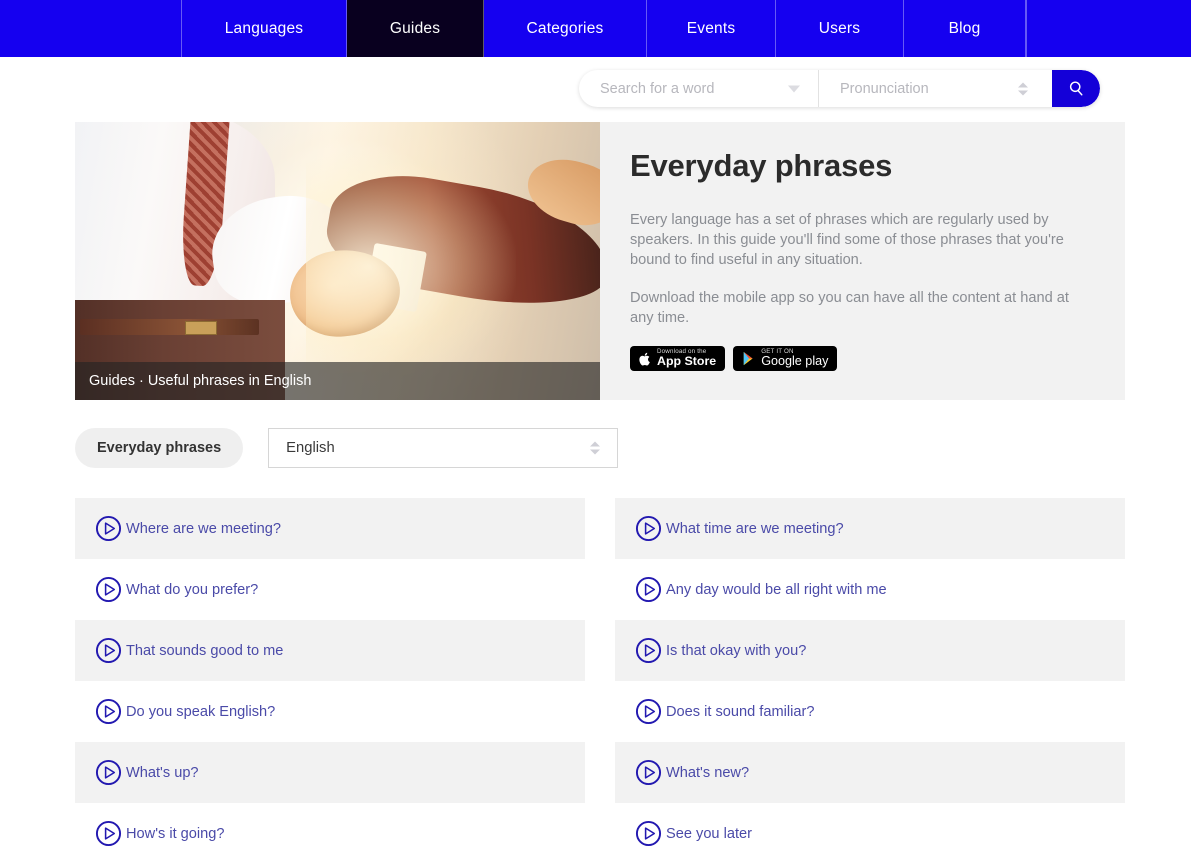  What do you see at coordinates (443, 448) in the screenshot?
I see `language-select: English` at bounding box center [443, 448].